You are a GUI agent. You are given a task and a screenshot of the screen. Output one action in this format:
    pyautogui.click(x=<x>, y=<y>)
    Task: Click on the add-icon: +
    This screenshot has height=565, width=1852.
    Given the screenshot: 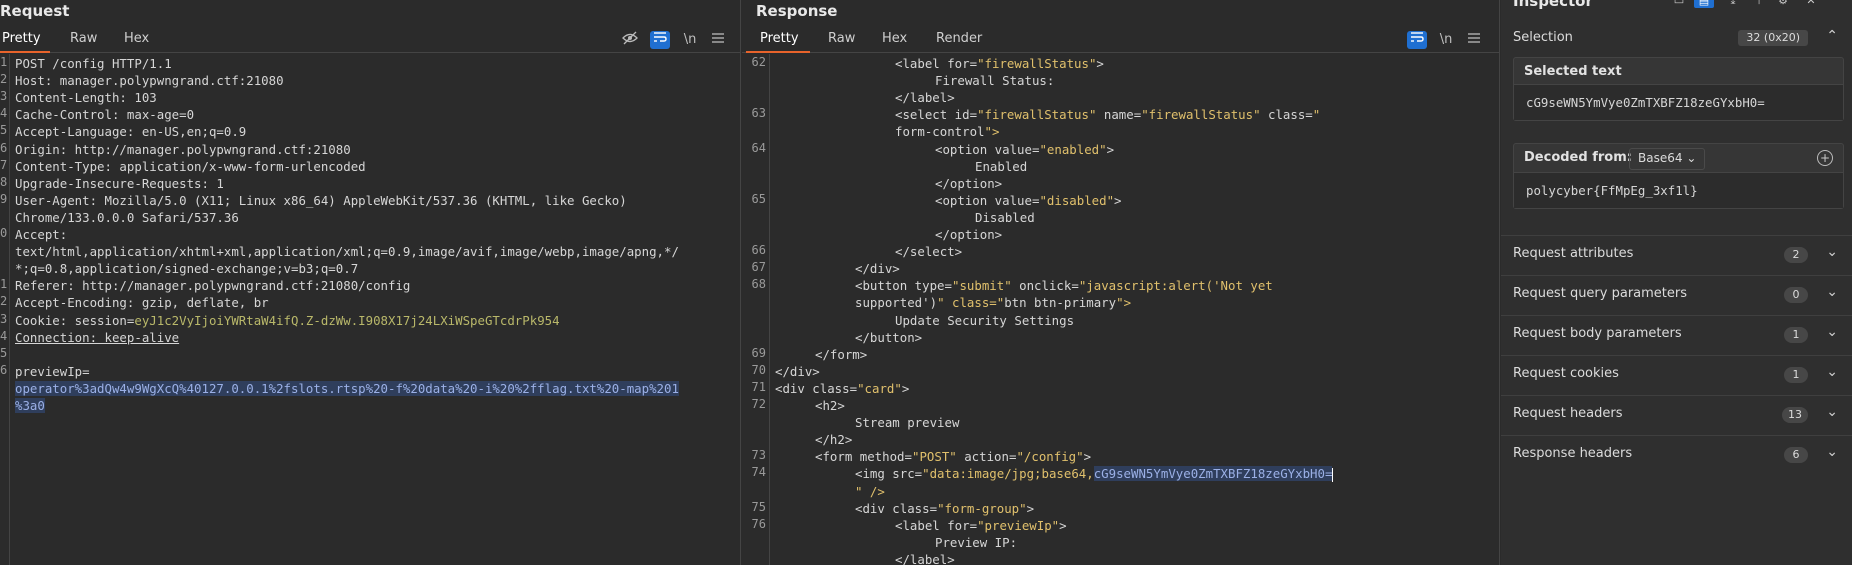 What is the action you would take?
    pyautogui.click(x=1825, y=158)
    